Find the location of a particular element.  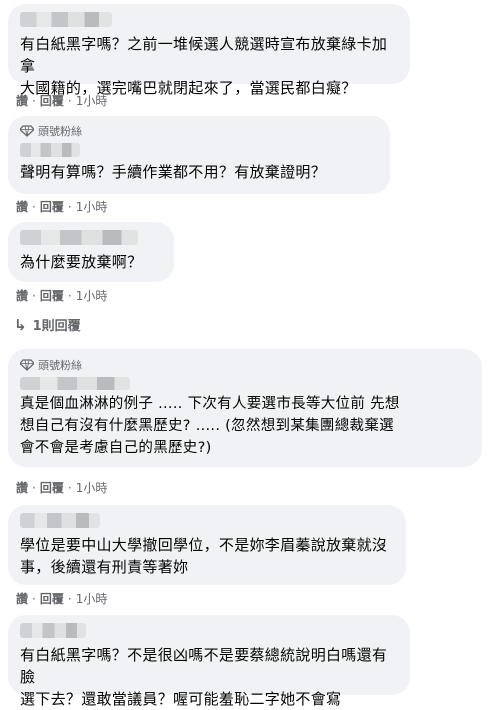

comment-bubble: 學位是要中山大學撤回學位，不是妳李眉蓁說放棄就沒 事，後續還有刑責等著妳 is located at coordinates (207, 545).